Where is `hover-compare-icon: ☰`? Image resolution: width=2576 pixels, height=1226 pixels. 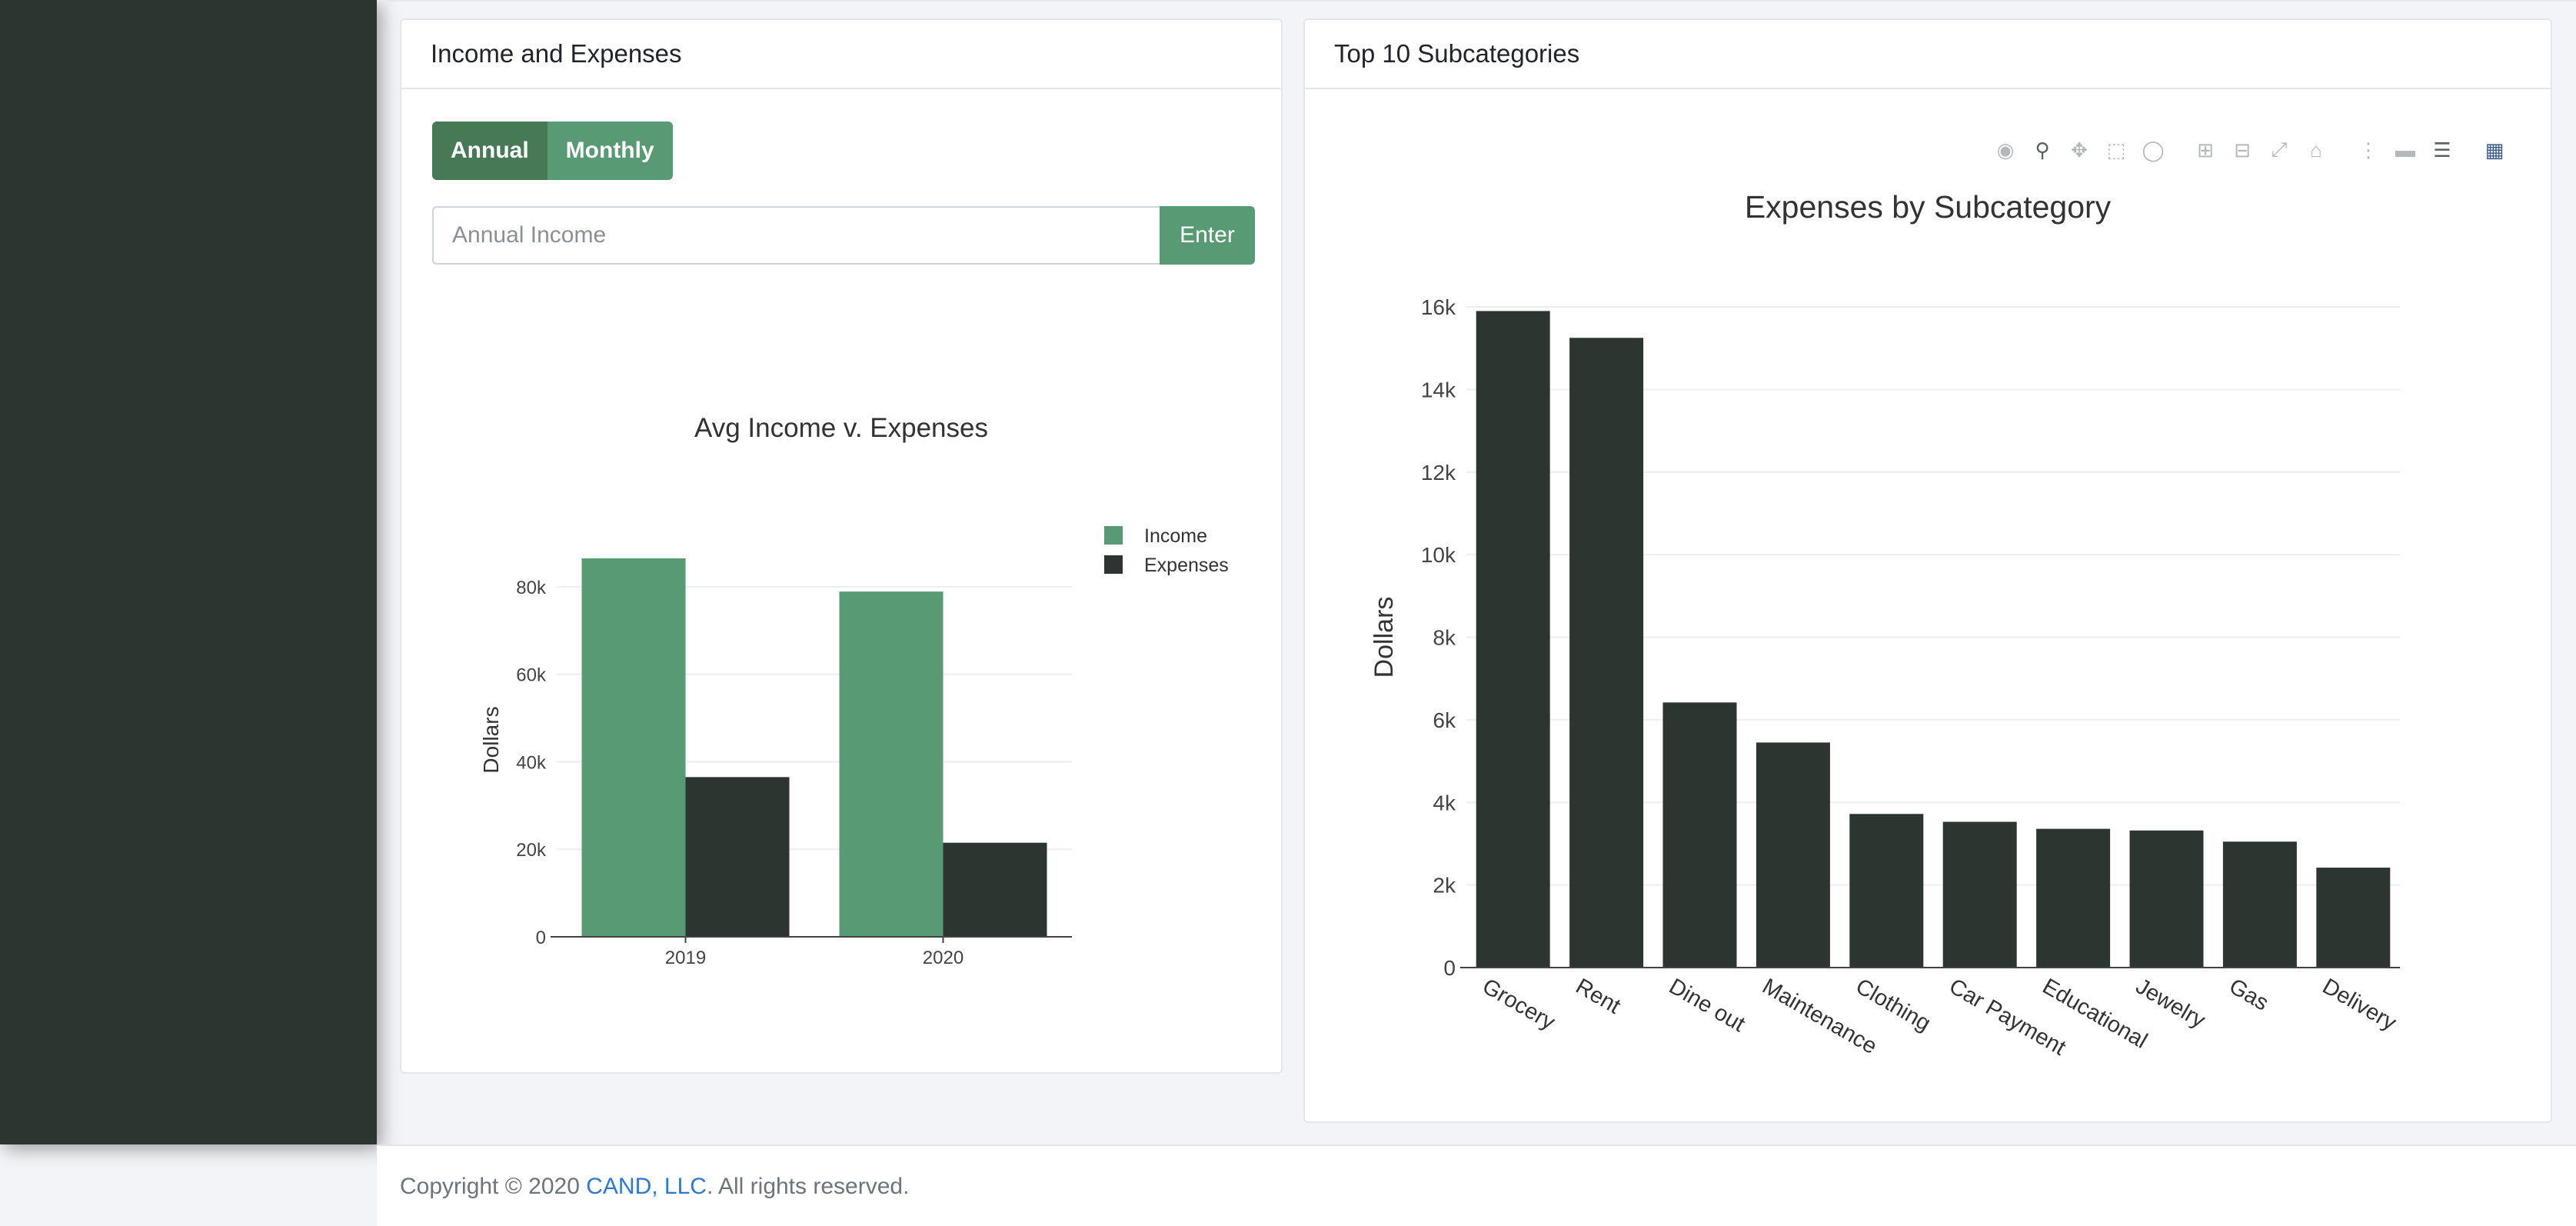 hover-compare-icon: ☰ is located at coordinates (2442, 150).